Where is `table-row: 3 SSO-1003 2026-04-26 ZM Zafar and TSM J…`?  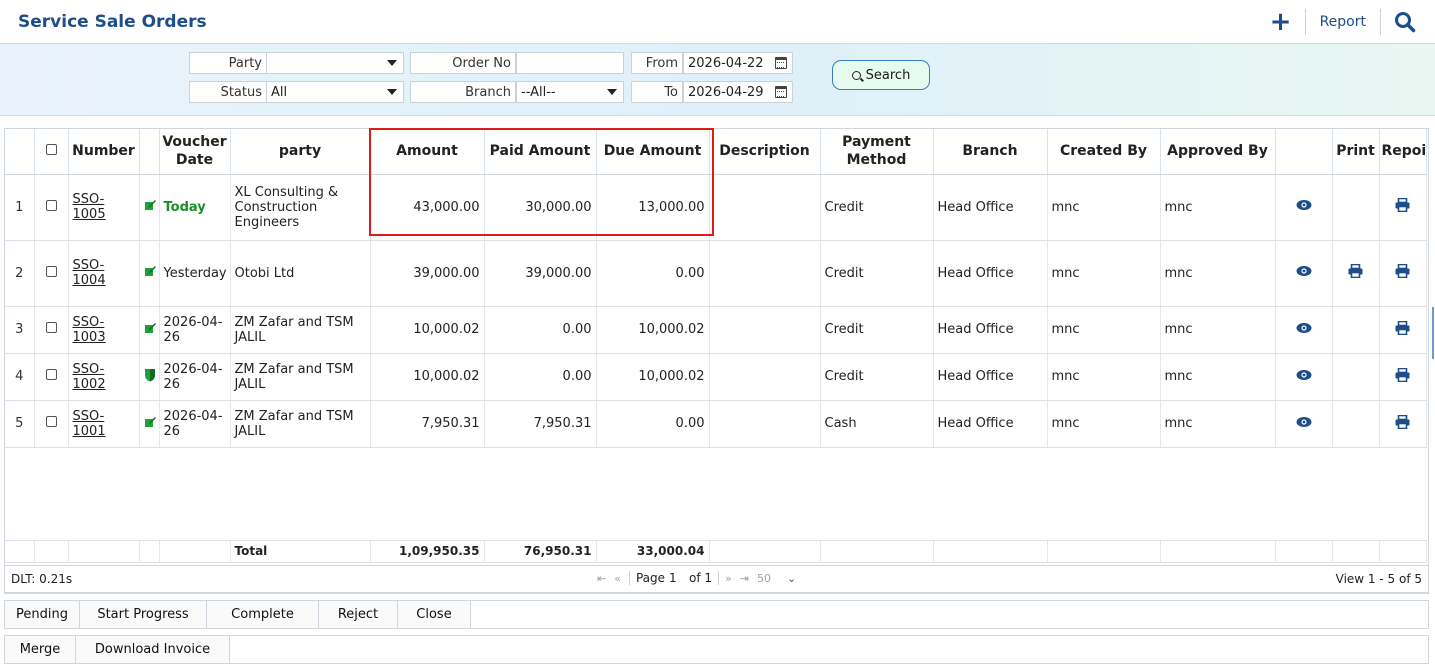
table-row: 3 SSO-1003 2026-04-26 ZM Zafar and TSM J… is located at coordinates (716, 330).